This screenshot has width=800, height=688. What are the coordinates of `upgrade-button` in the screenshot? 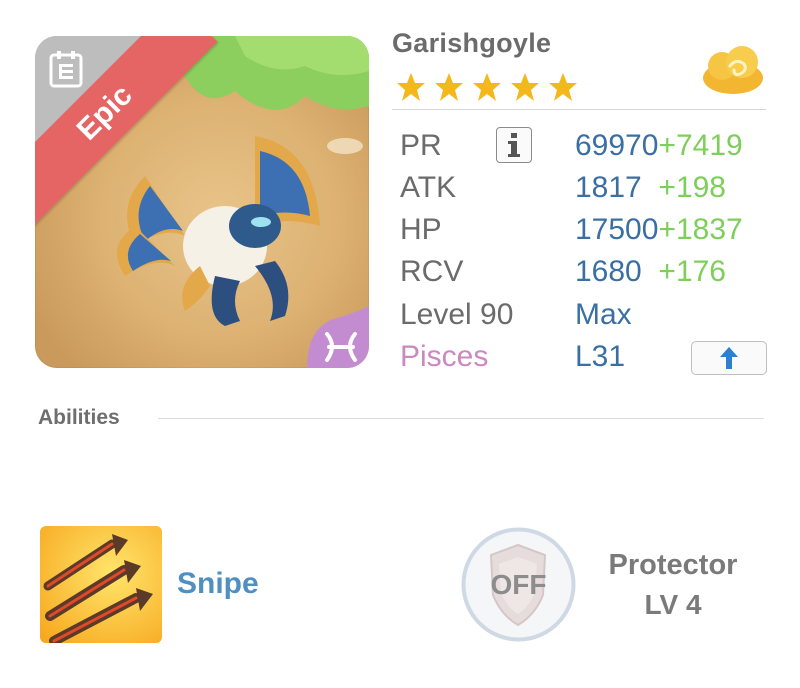 It's located at (729, 358).